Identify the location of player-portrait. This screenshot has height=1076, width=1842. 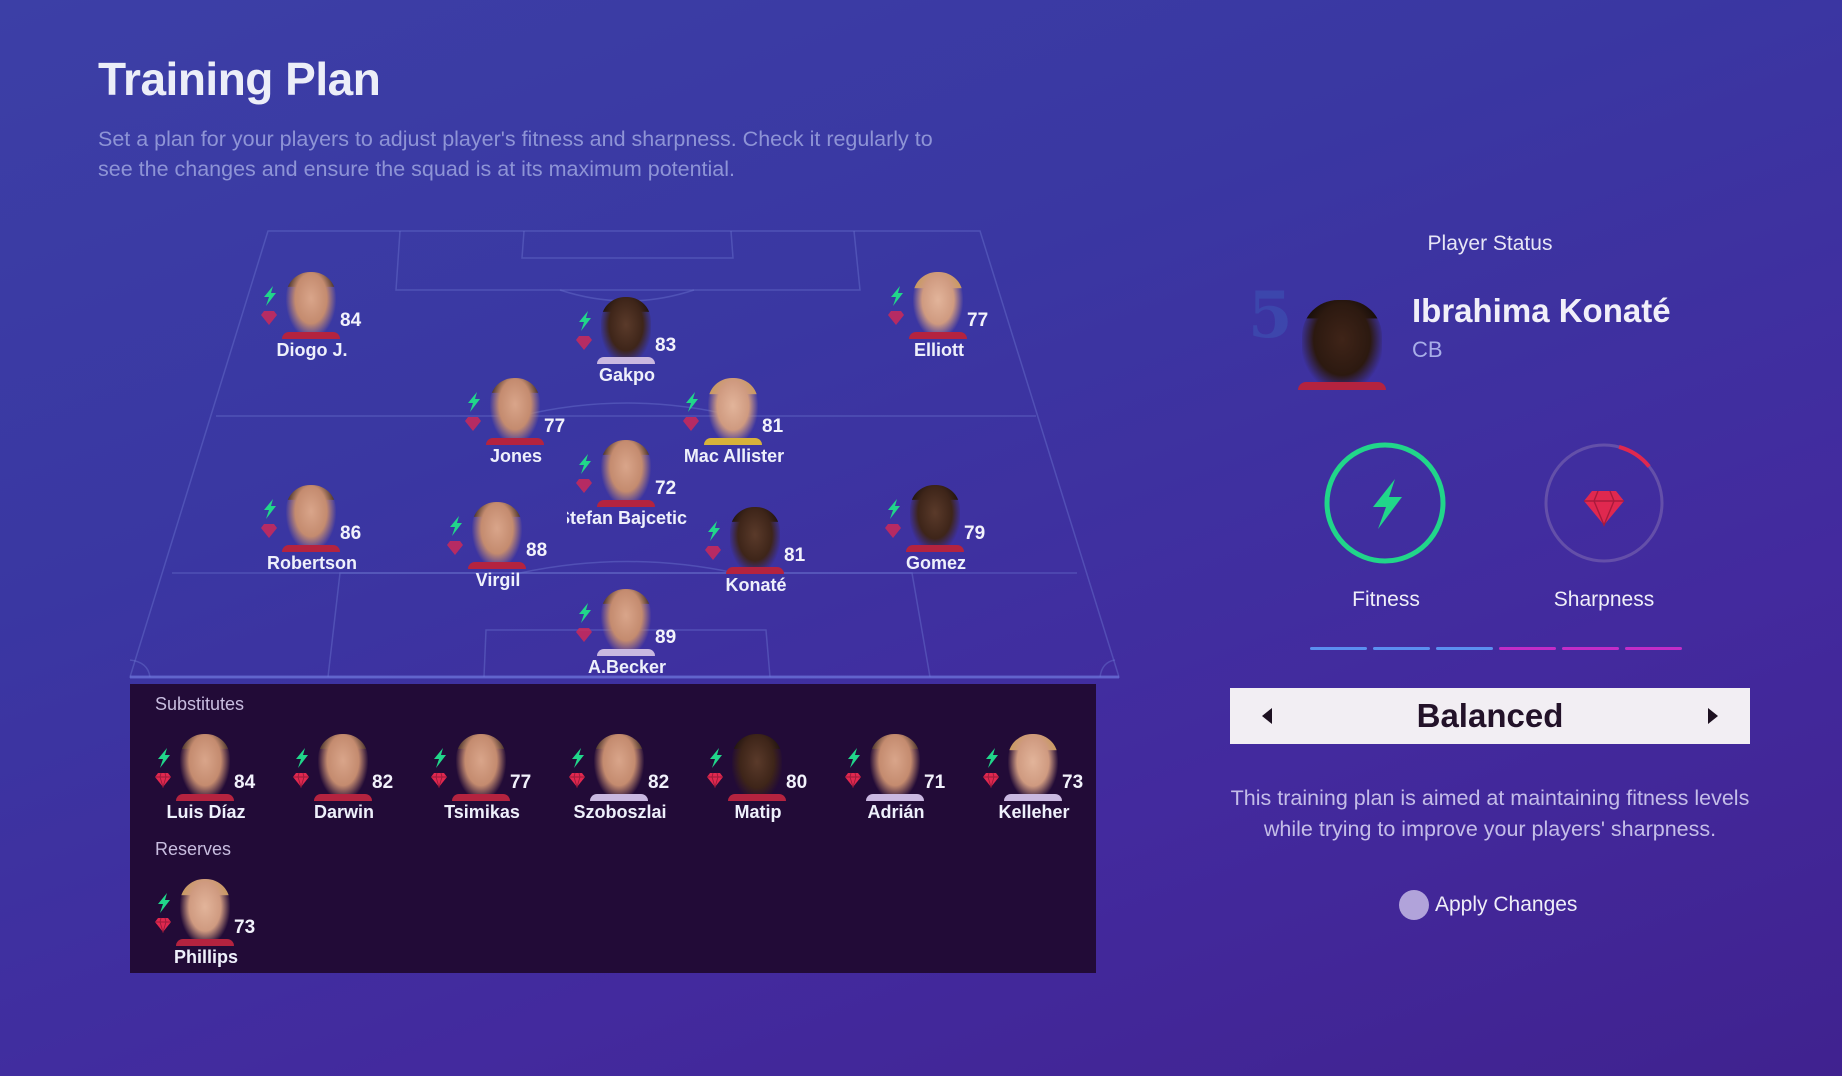
(1342, 345).